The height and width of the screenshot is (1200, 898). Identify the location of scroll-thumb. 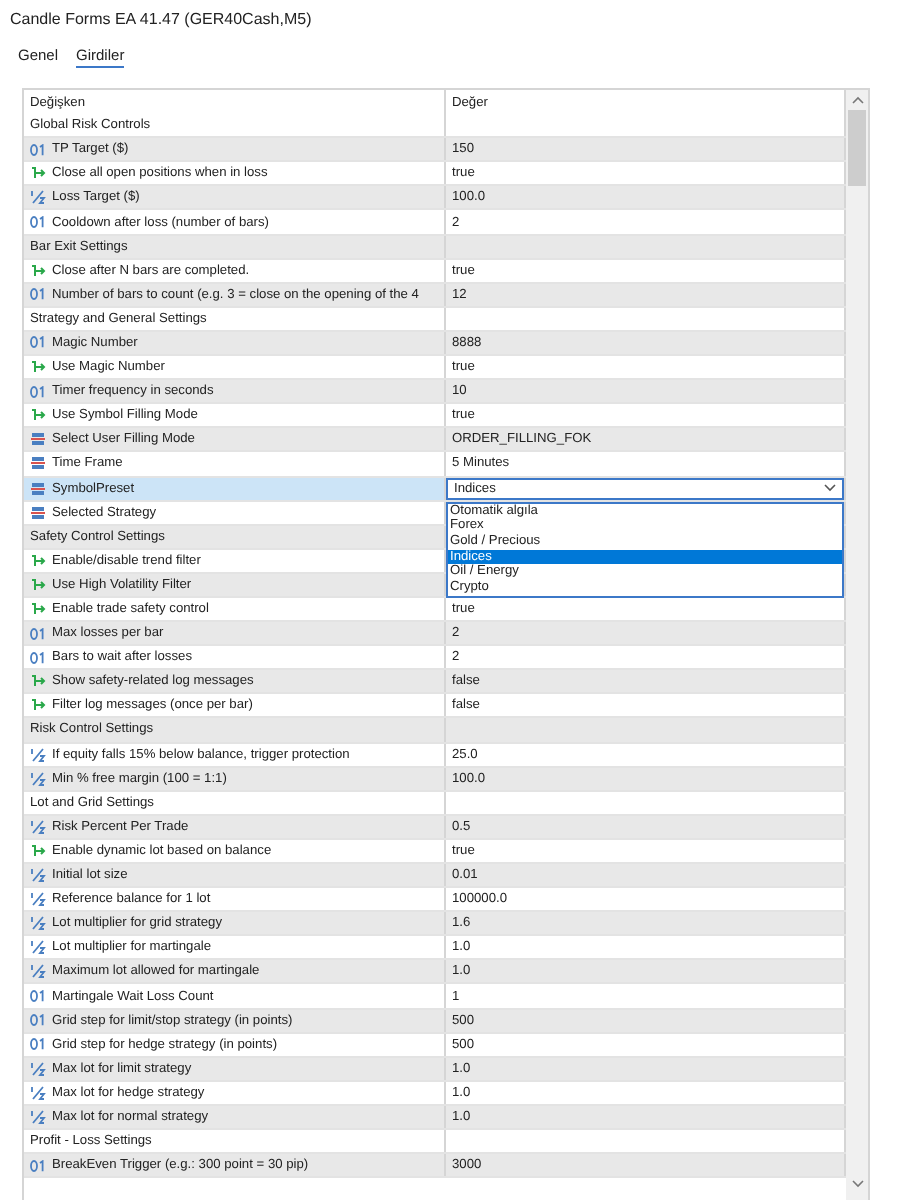
(857, 148).